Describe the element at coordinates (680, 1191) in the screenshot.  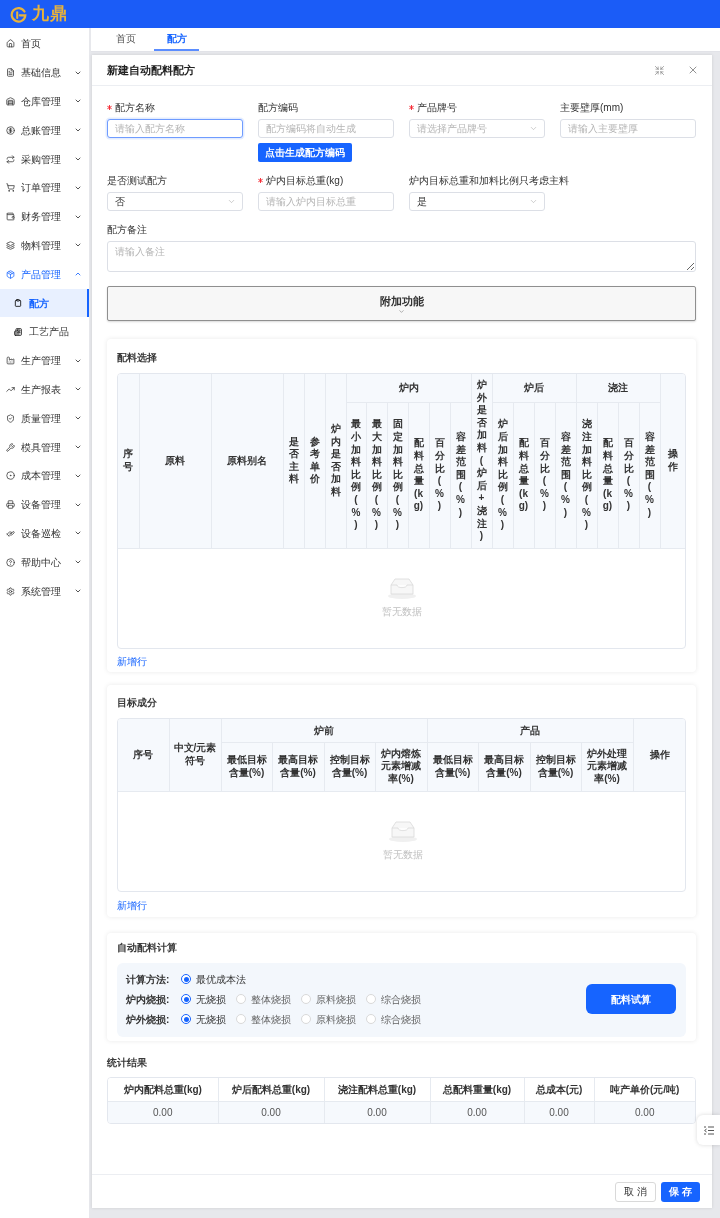
I see `save-button: 保 存` at that location.